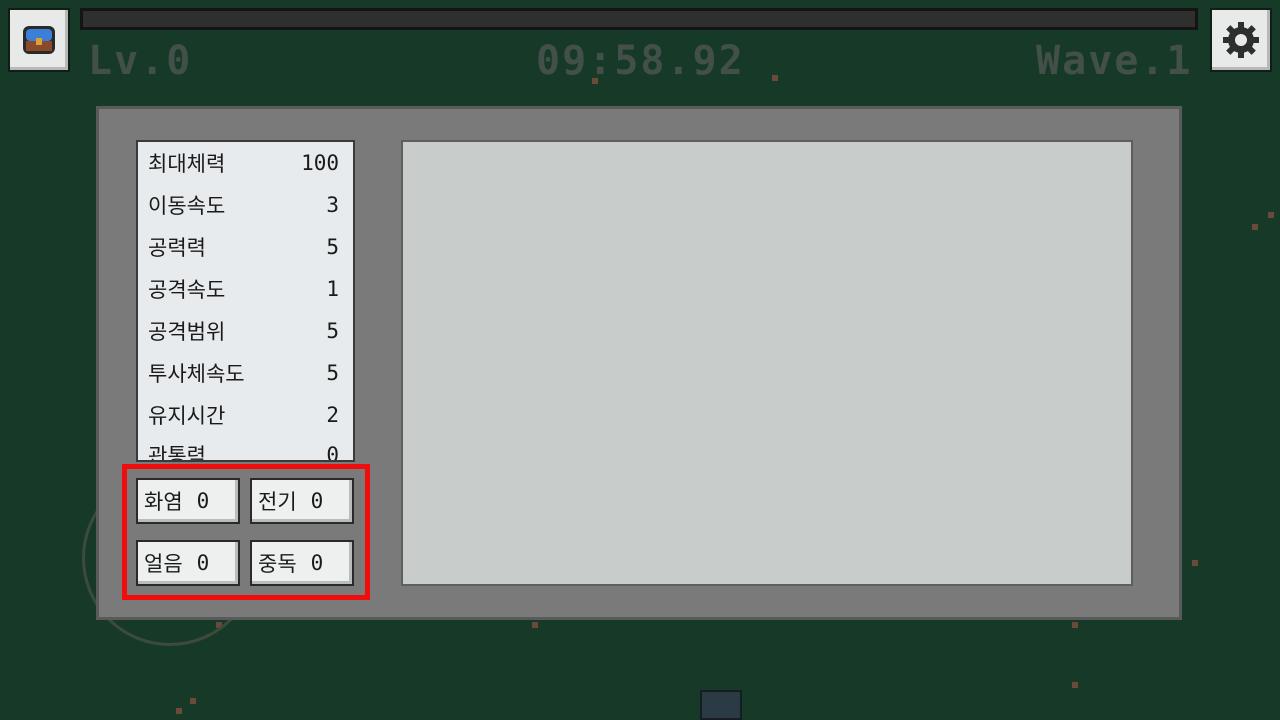 The height and width of the screenshot is (720, 1280). Describe the element at coordinates (187, 164) in the screenshot. I see `stat-label: 최대체력` at that location.